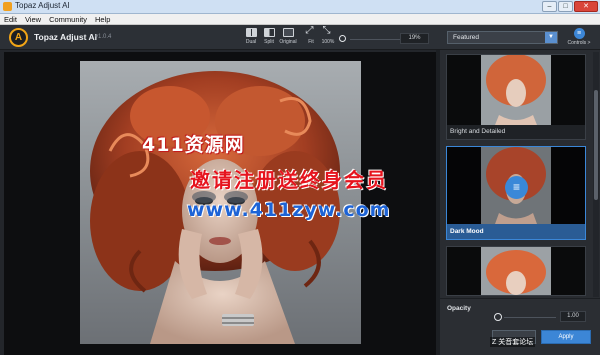  Describe the element at coordinates (579, 33) in the screenshot. I see `controls-sliders-icon: ≡` at that location.